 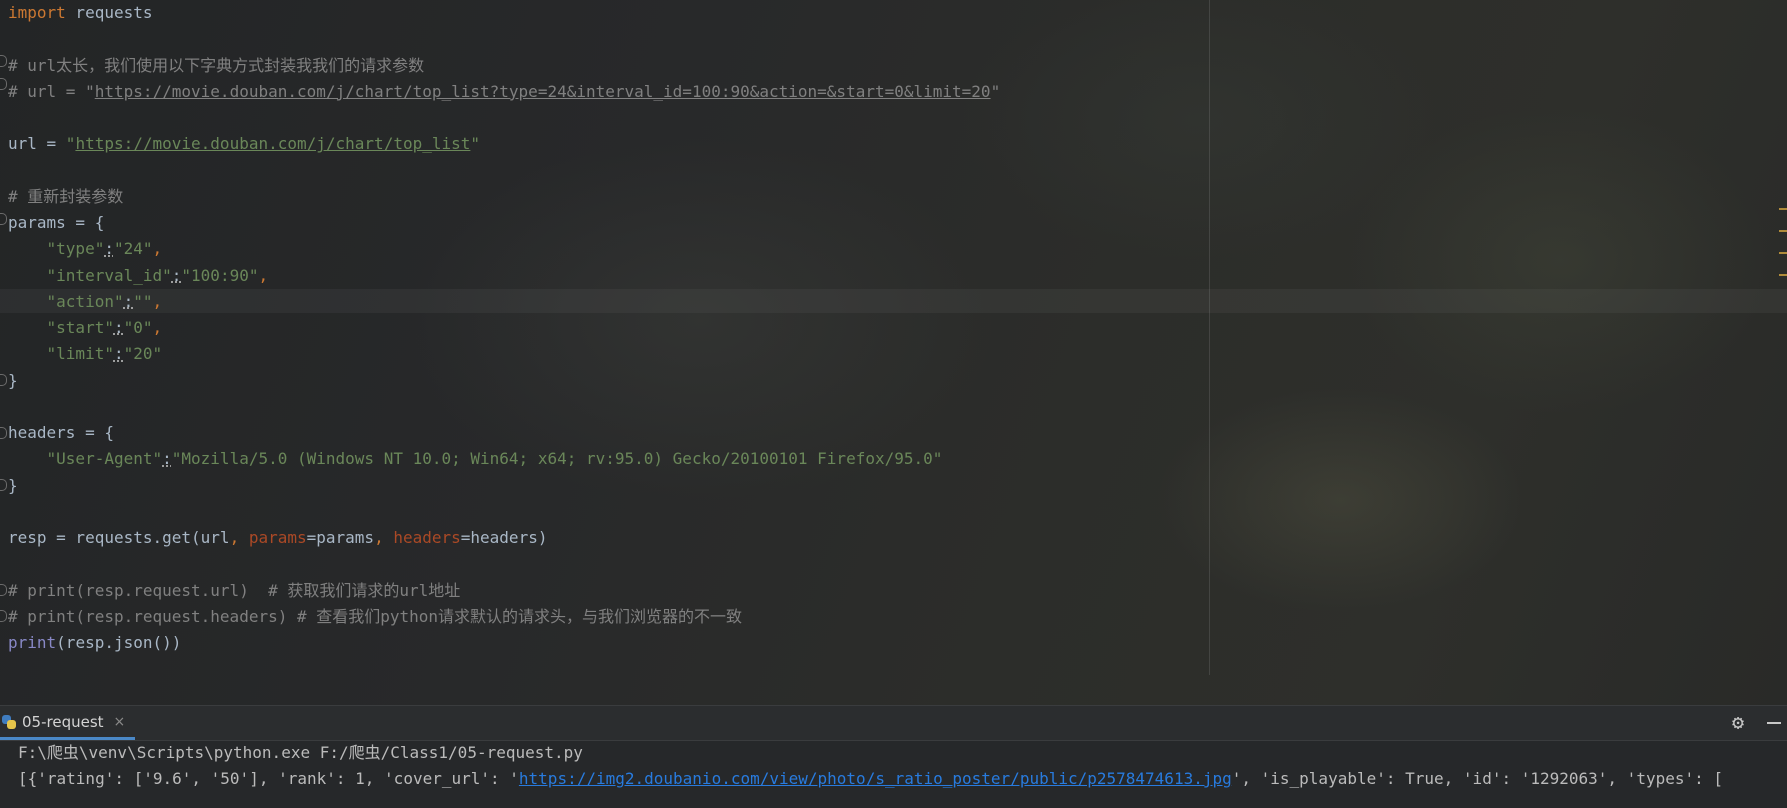 What do you see at coordinates (143, 354) in the screenshot?
I see `code-token: "20"` at bounding box center [143, 354].